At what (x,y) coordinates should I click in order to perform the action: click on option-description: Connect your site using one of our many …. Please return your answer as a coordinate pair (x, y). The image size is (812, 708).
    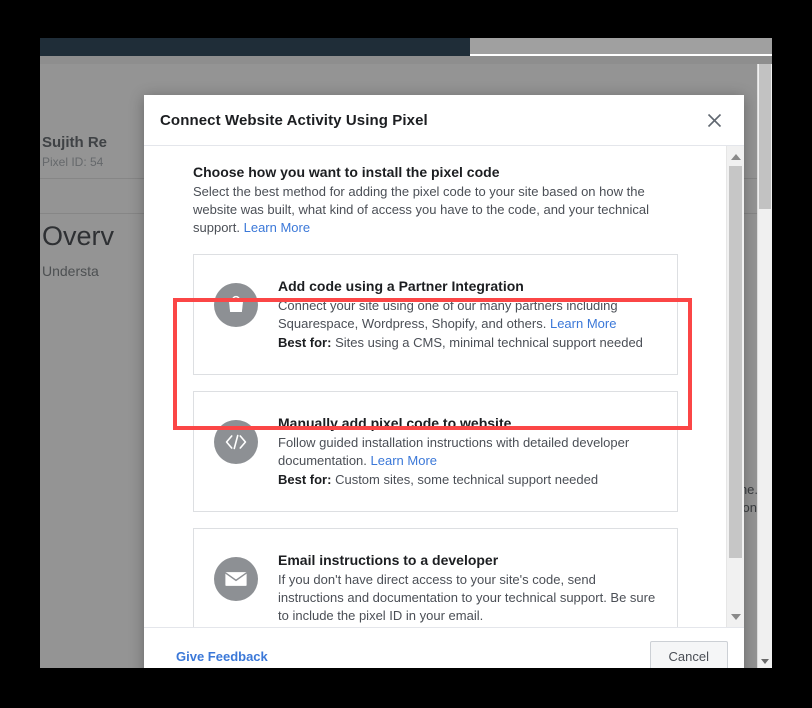
    Looking at the image, I should click on (468, 315).